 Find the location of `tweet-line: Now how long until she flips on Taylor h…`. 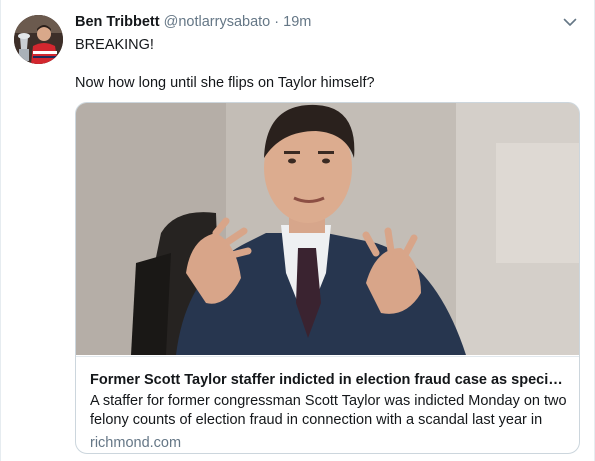

tweet-line: Now how long until she flips on Taylor h… is located at coordinates (225, 83).